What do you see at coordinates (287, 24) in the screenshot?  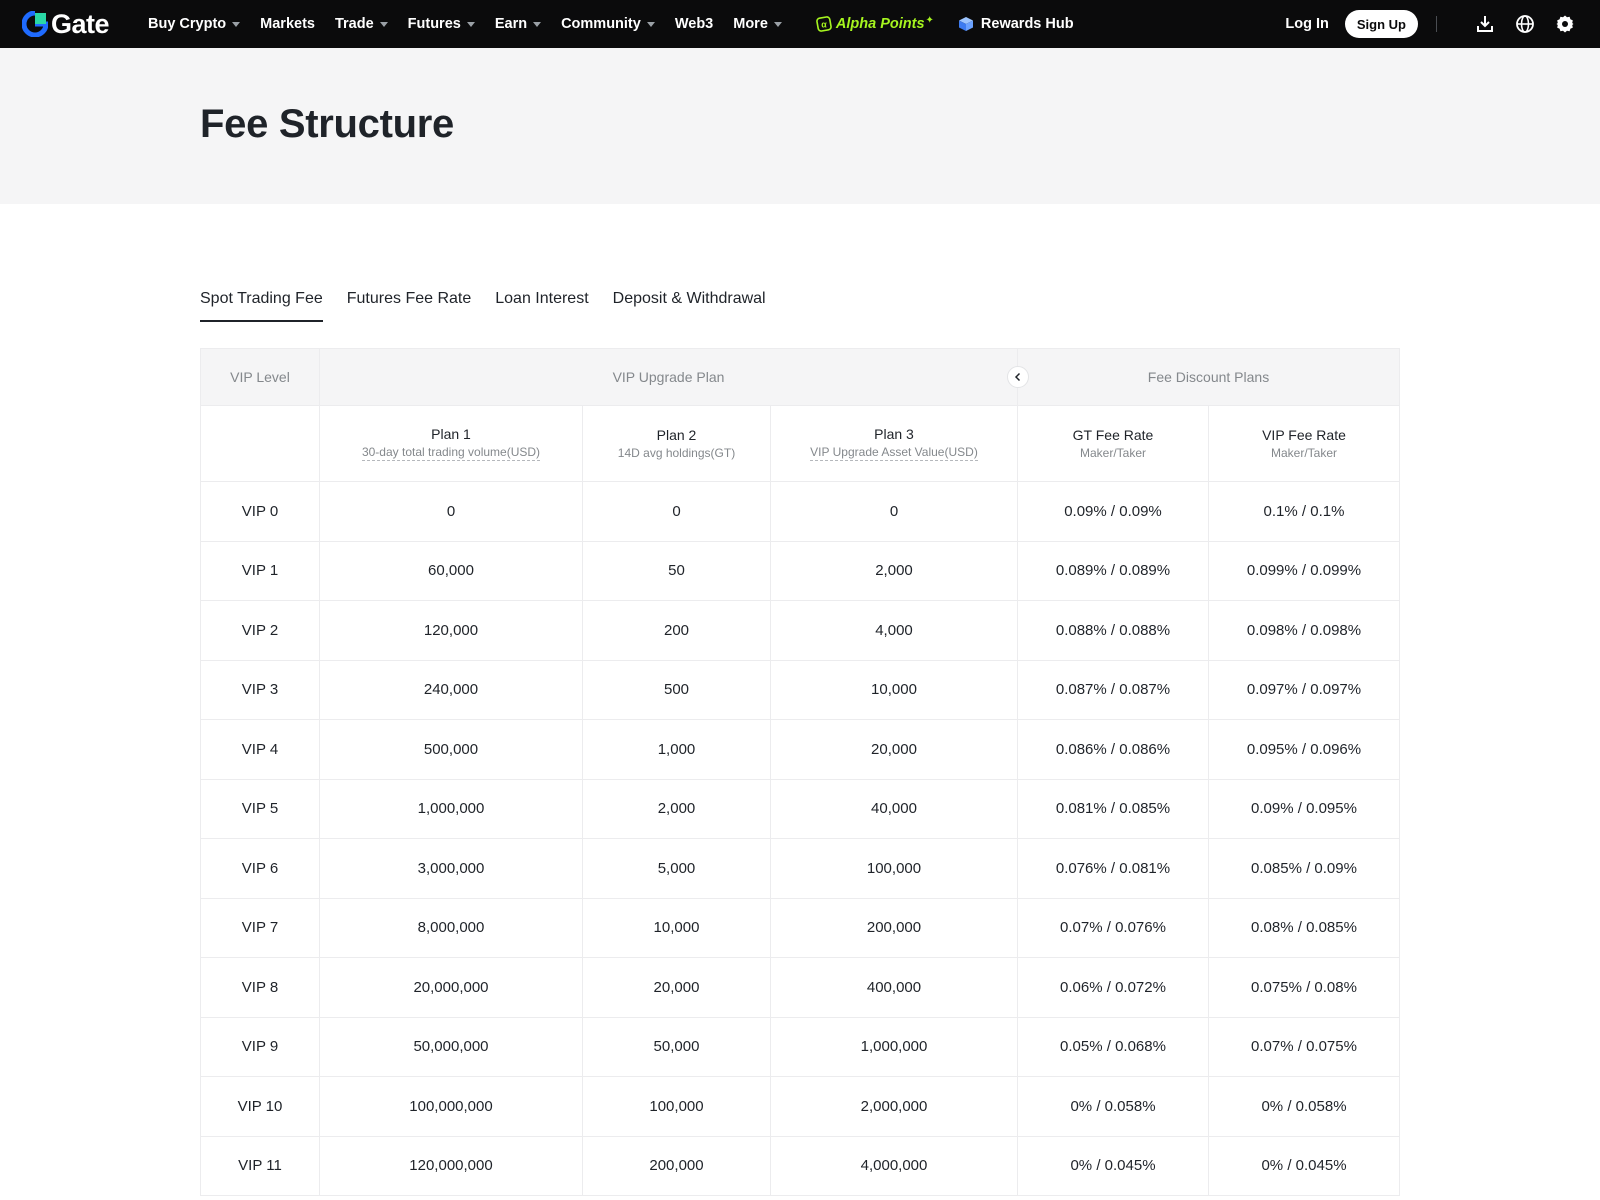 I see `nav-markets: Markets` at bounding box center [287, 24].